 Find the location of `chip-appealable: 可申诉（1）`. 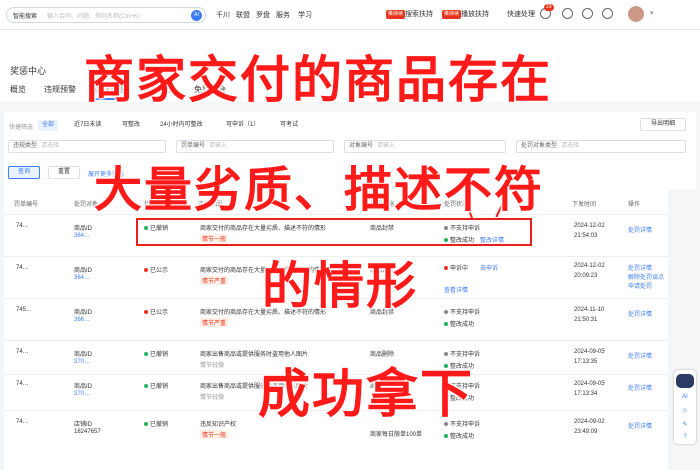

chip-appealable: 可申诉（1） is located at coordinates (242, 125).